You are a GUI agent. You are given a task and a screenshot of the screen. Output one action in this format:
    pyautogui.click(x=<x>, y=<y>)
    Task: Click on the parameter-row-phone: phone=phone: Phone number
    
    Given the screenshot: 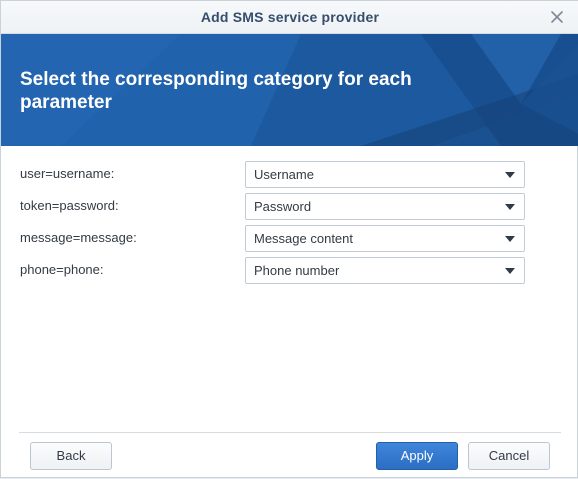 What is the action you would take?
    pyautogui.click(x=289, y=270)
    